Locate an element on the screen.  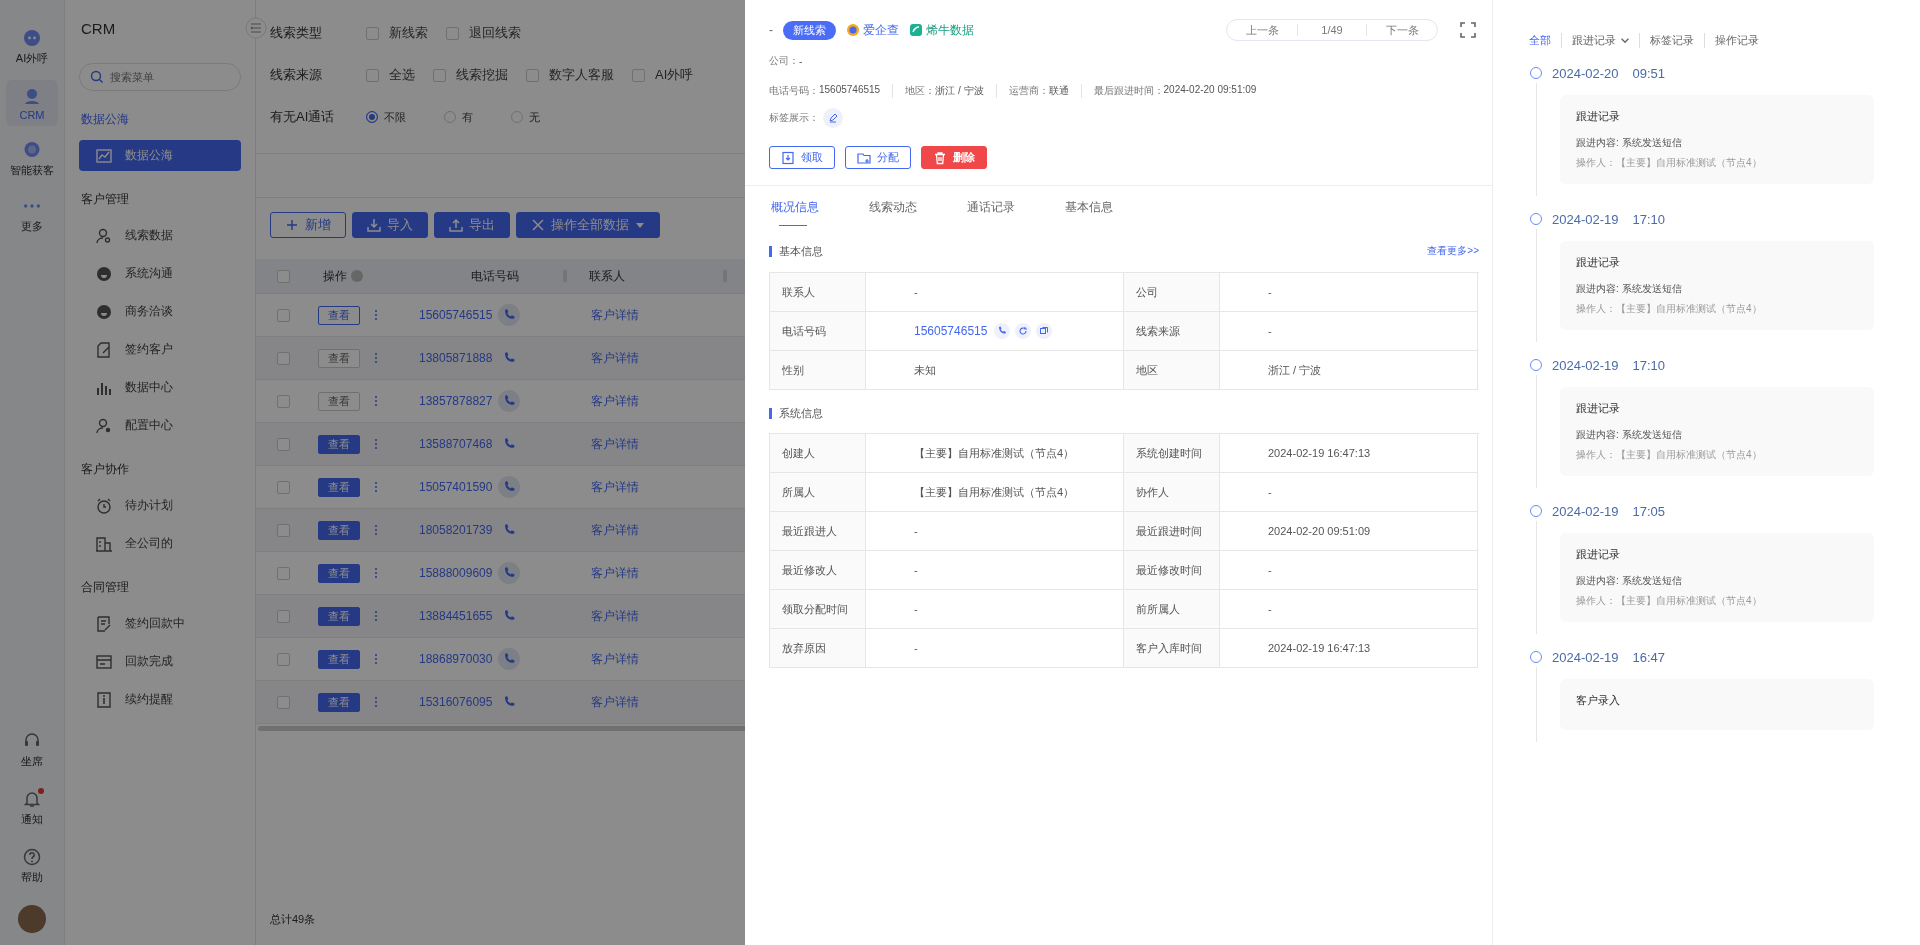
filter-tab: 全部 is located at coordinates (1545, 40).